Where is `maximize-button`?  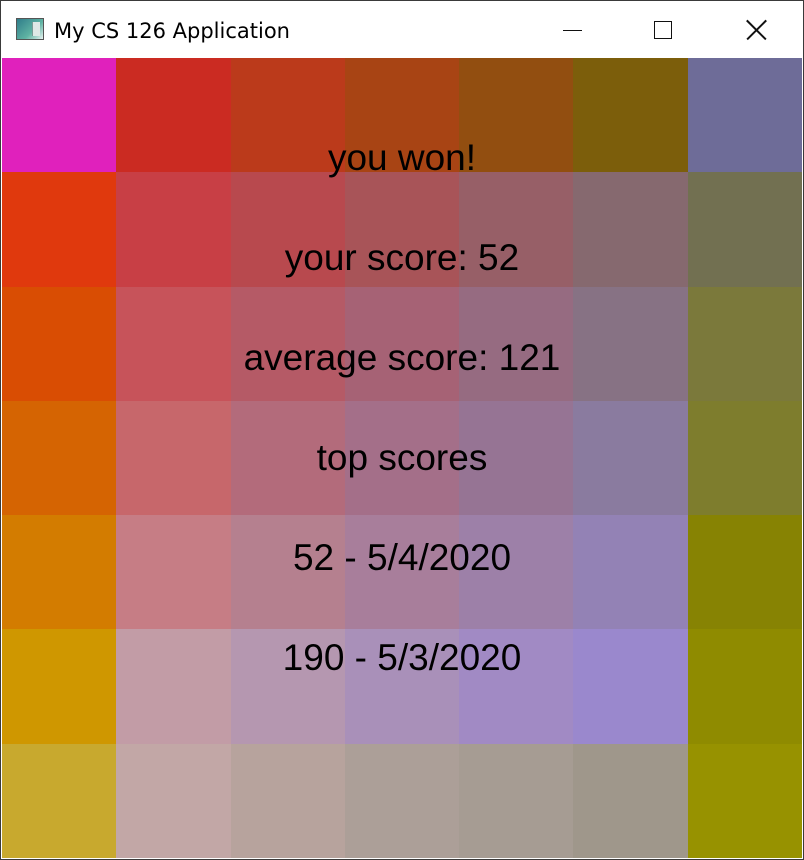
maximize-button is located at coordinates (665, 29).